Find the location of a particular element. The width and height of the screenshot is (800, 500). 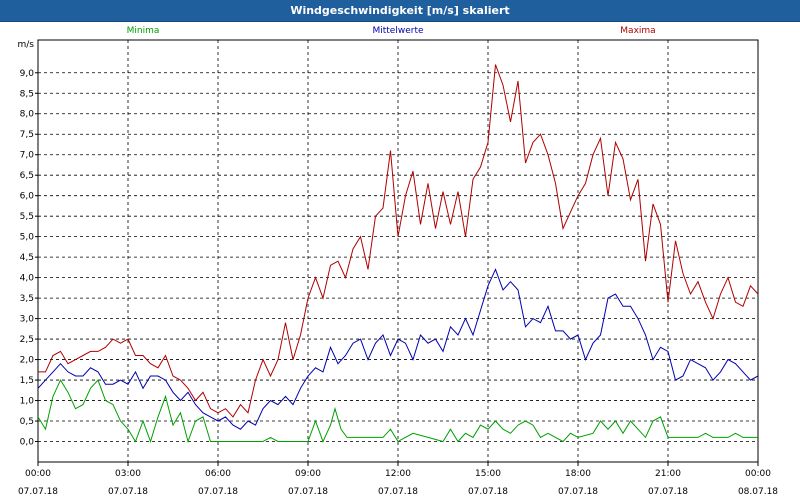

y-tick-label: 6,5 is located at coordinates (27, 176).